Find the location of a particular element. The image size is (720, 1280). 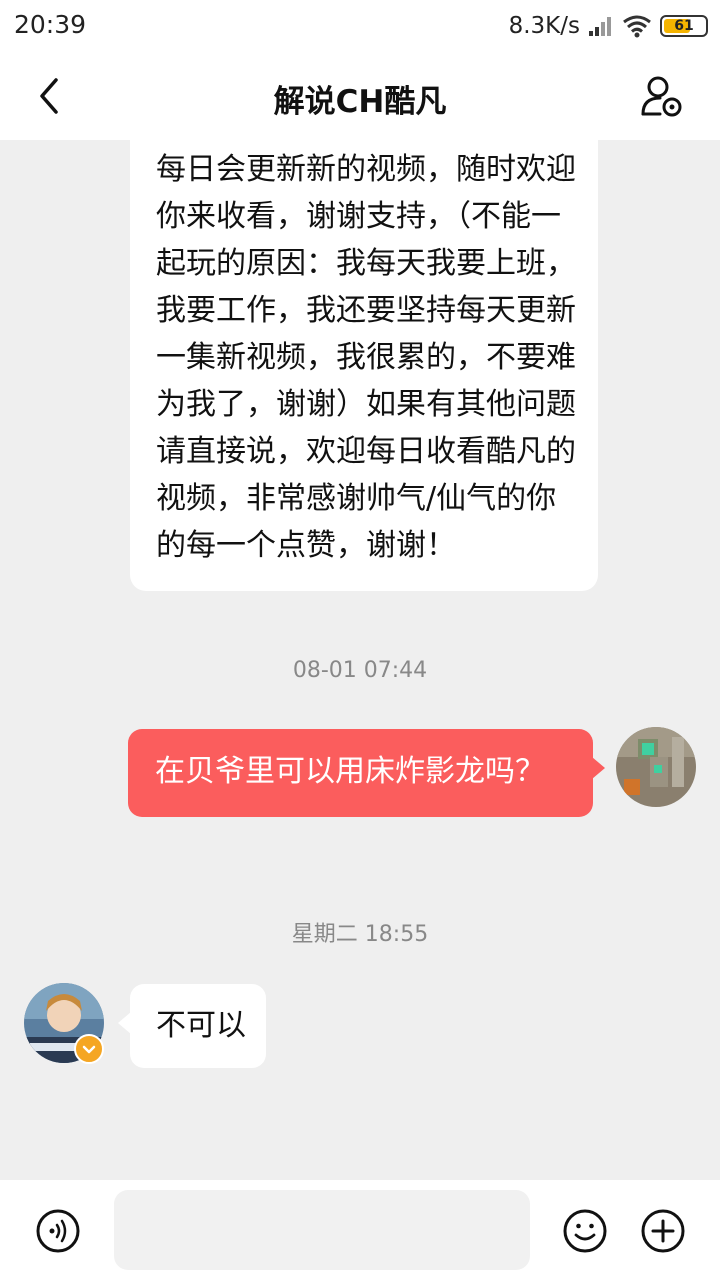

battery-level: 61 is located at coordinates (684, 26).